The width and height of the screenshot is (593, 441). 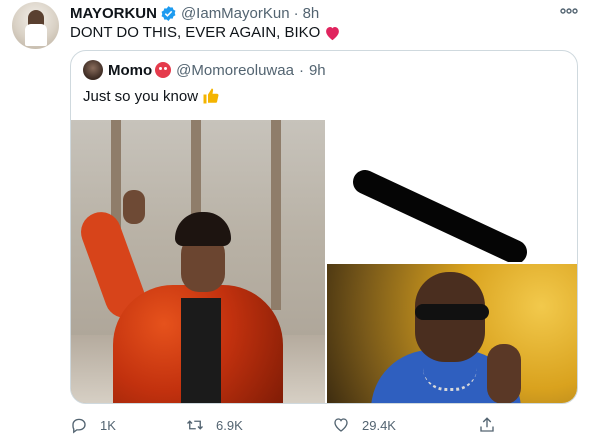 What do you see at coordinates (235, 13) in the screenshot?
I see `author-handle: @IamMayorKun` at bounding box center [235, 13].